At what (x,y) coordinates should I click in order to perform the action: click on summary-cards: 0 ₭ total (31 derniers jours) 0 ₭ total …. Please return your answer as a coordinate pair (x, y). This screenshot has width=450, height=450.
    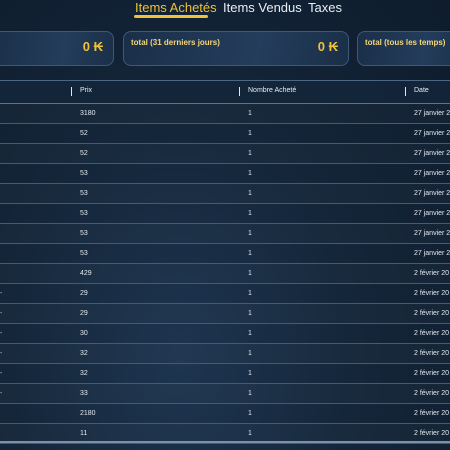
    Looking at the image, I should click on (225, 48).